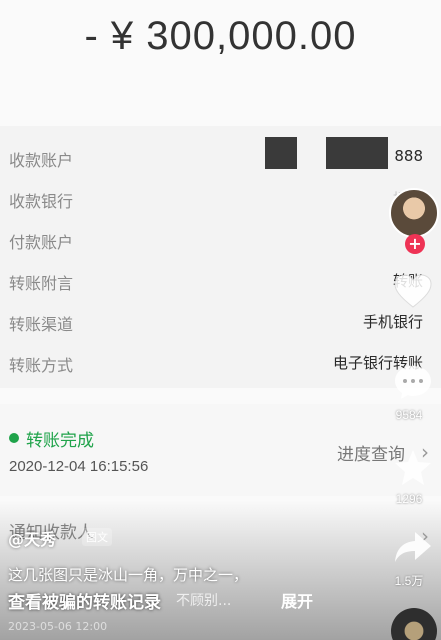 This screenshot has height=640, width=441. What do you see at coordinates (41, 242) in the screenshot?
I see `detail-label: 付款账户` at bounding box center [41, 242].